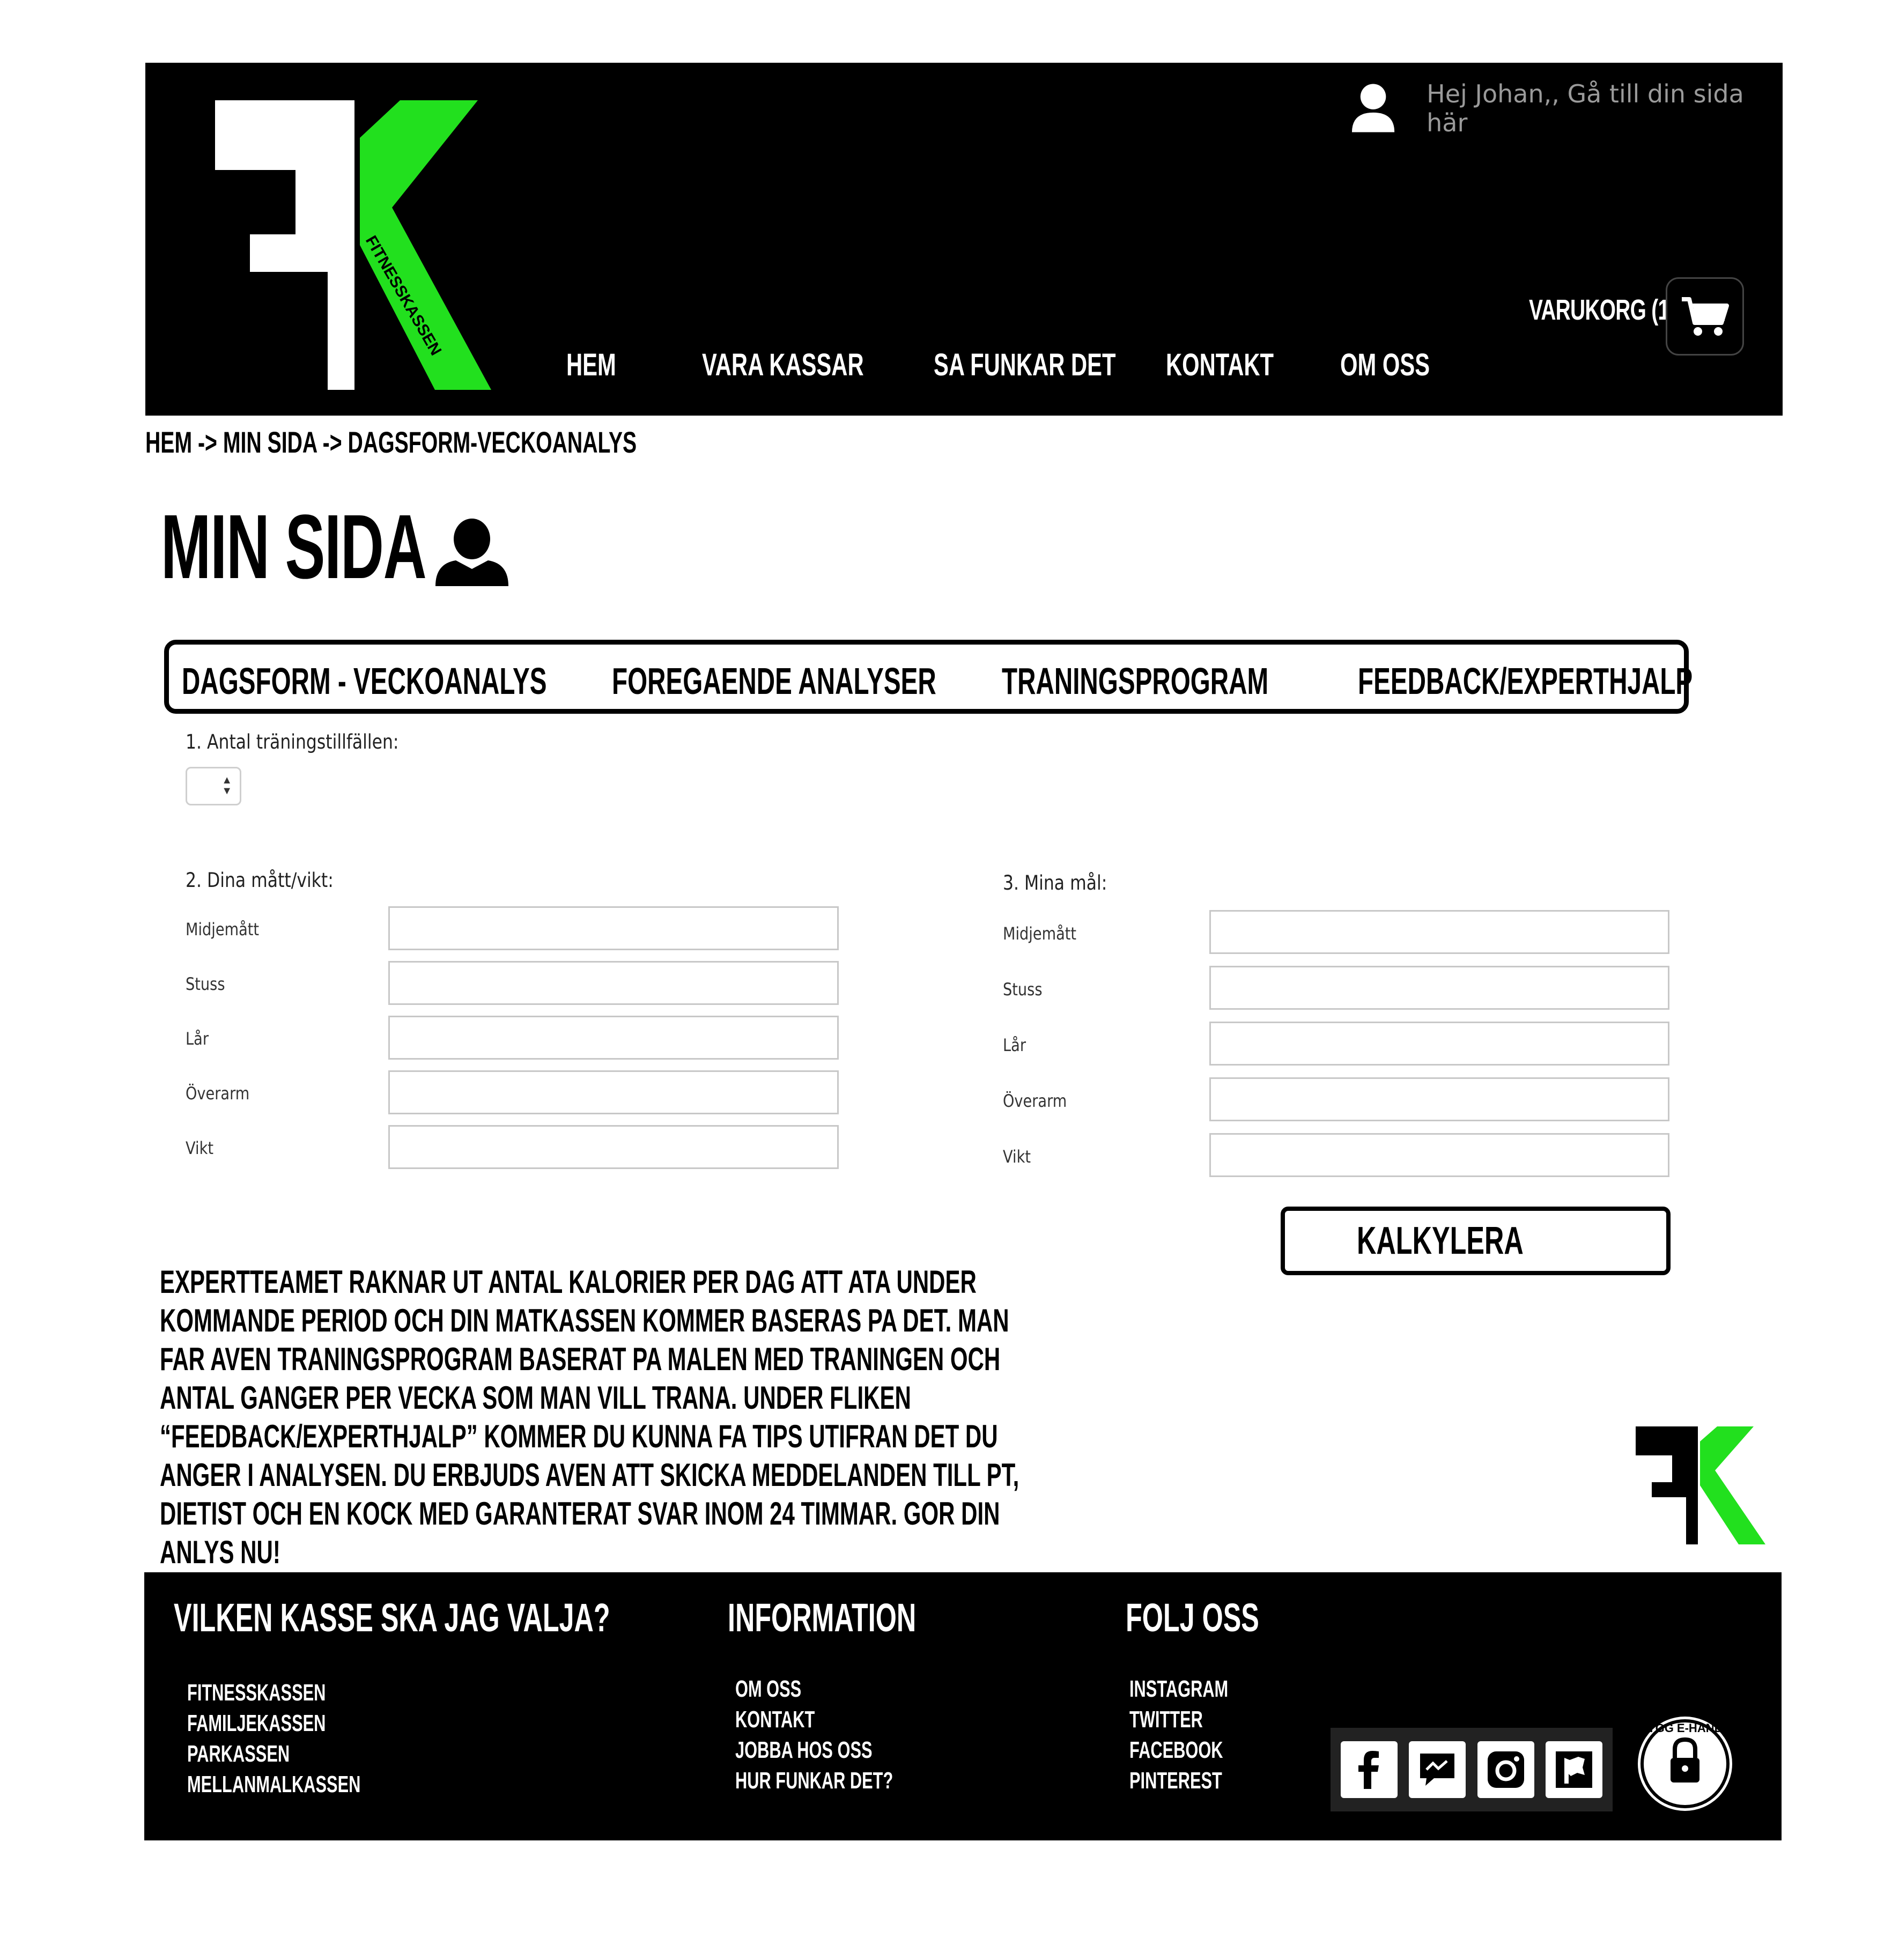 The height and width of the screenshot is (1960, 1877). What do you see at coordinates (1220, 365) in the screenshot?
I see `nav-kontakt: KONTAKT` at bounding box center [1220, 365].